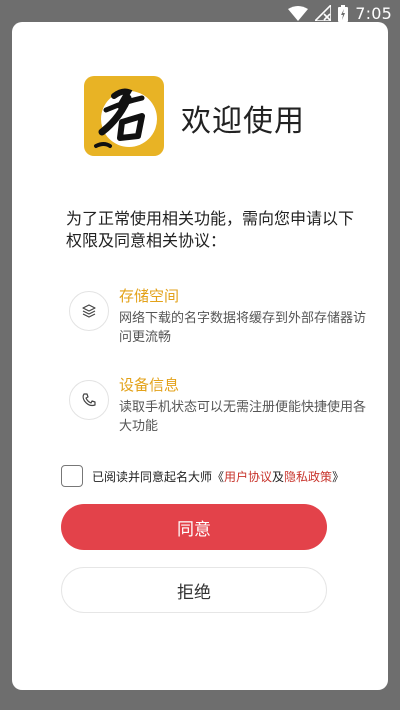 The width and height of the screenshot is (400, 710). What do you see at coordinates (72, 476) in the screenshot?
I see `agreement-checkbox` at bounding box center [72, 476].